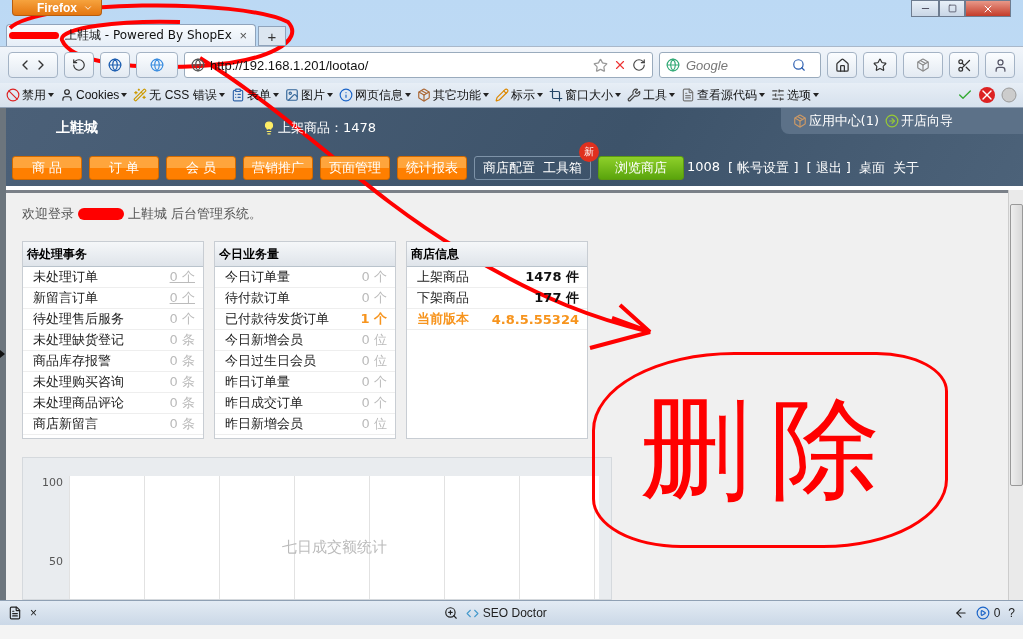 The image size is (1023, 639). What do you see at coordinates (562, 168) in the screenshot?
I see `nav-link: 工具箱` at bounding box center [562, 168].